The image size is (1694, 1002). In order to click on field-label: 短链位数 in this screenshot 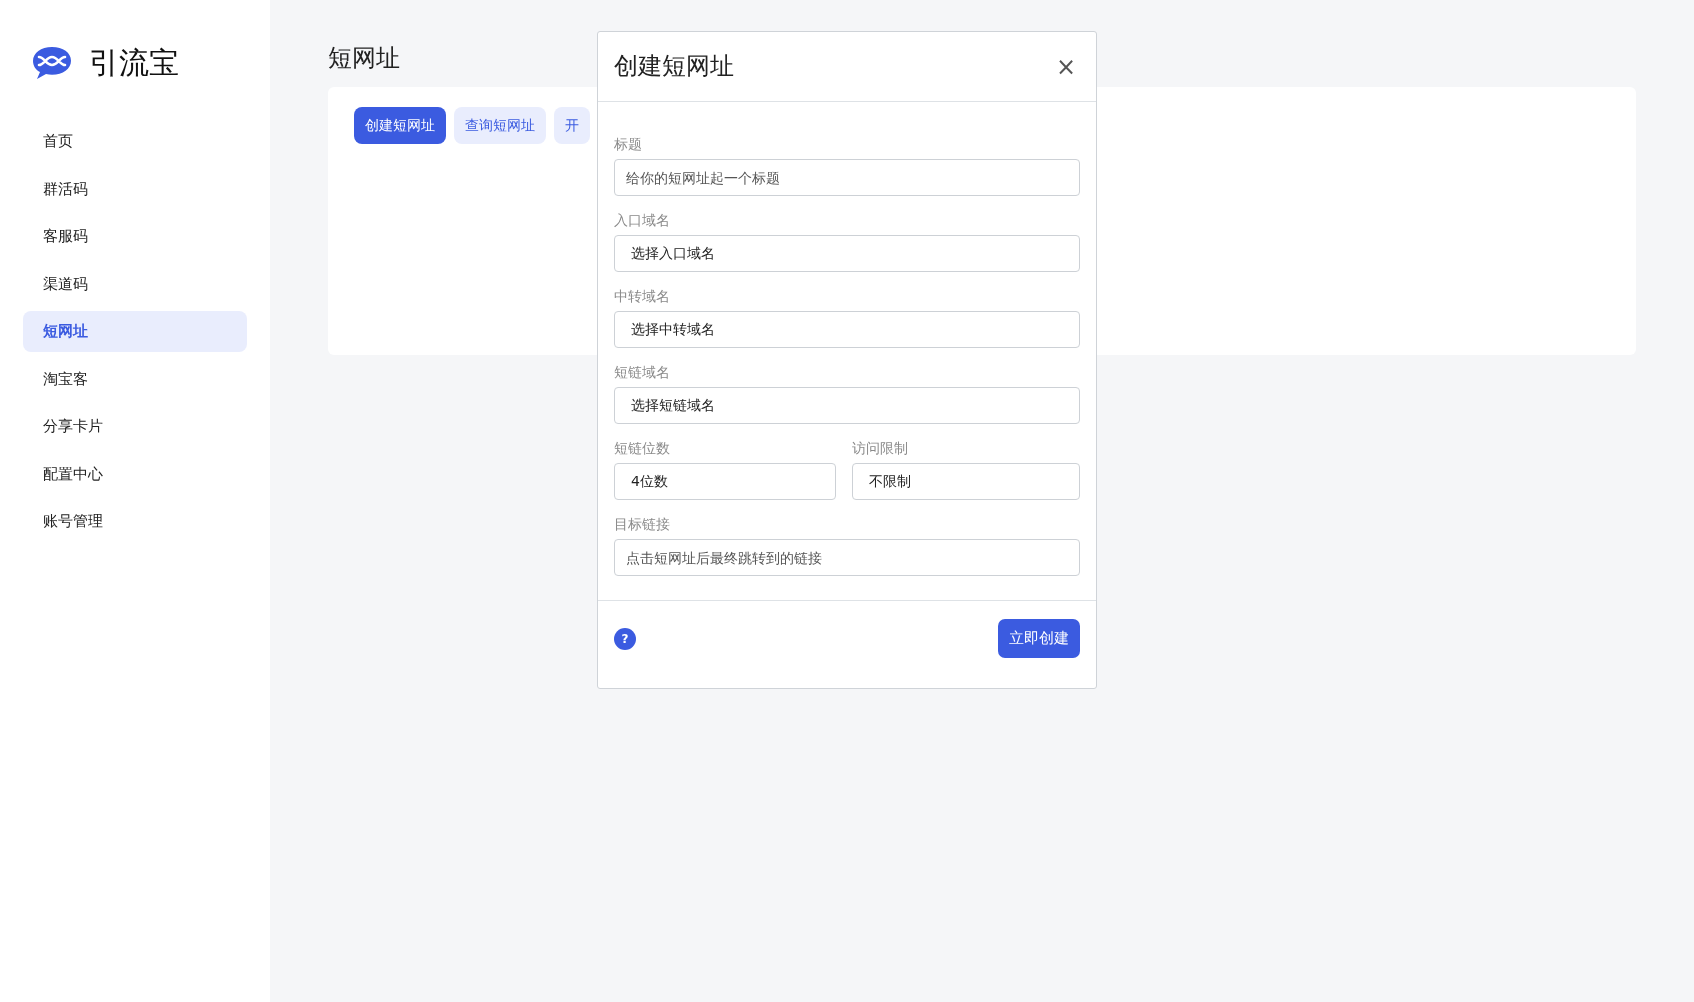, I will do `click(642, 448)`.